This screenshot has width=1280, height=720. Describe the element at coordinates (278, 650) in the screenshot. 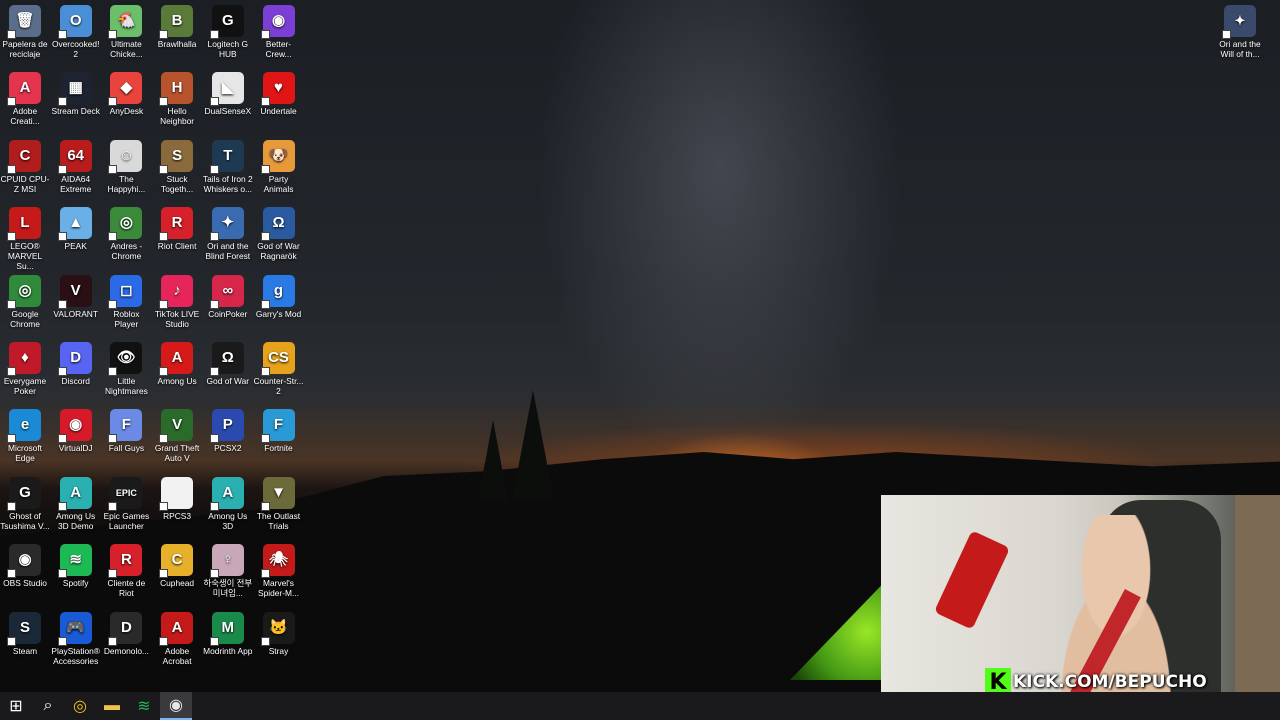

I see `desktop-icon-label: Stray` at that location.